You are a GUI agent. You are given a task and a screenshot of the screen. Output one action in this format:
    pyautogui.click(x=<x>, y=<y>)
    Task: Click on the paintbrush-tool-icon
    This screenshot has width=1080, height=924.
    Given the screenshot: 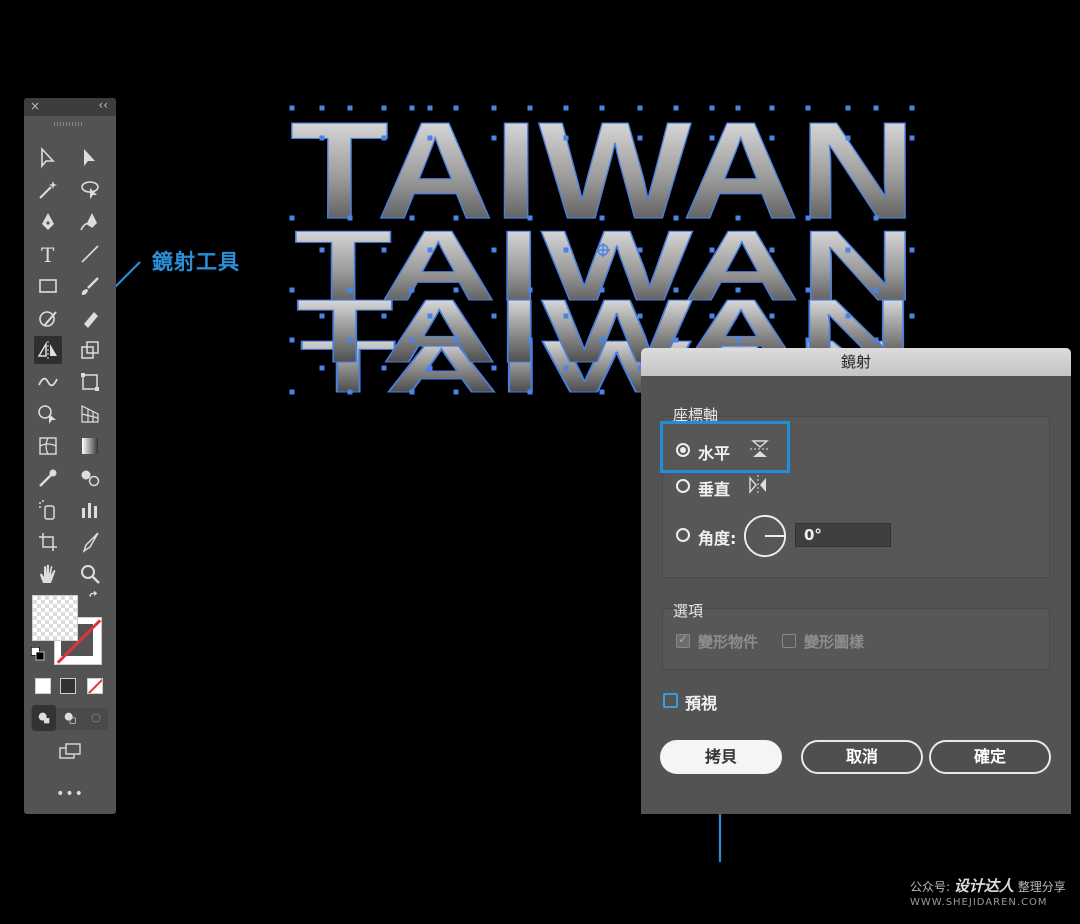 What is the action you would take?
    pyautogui.click(x=90, y=286)
    